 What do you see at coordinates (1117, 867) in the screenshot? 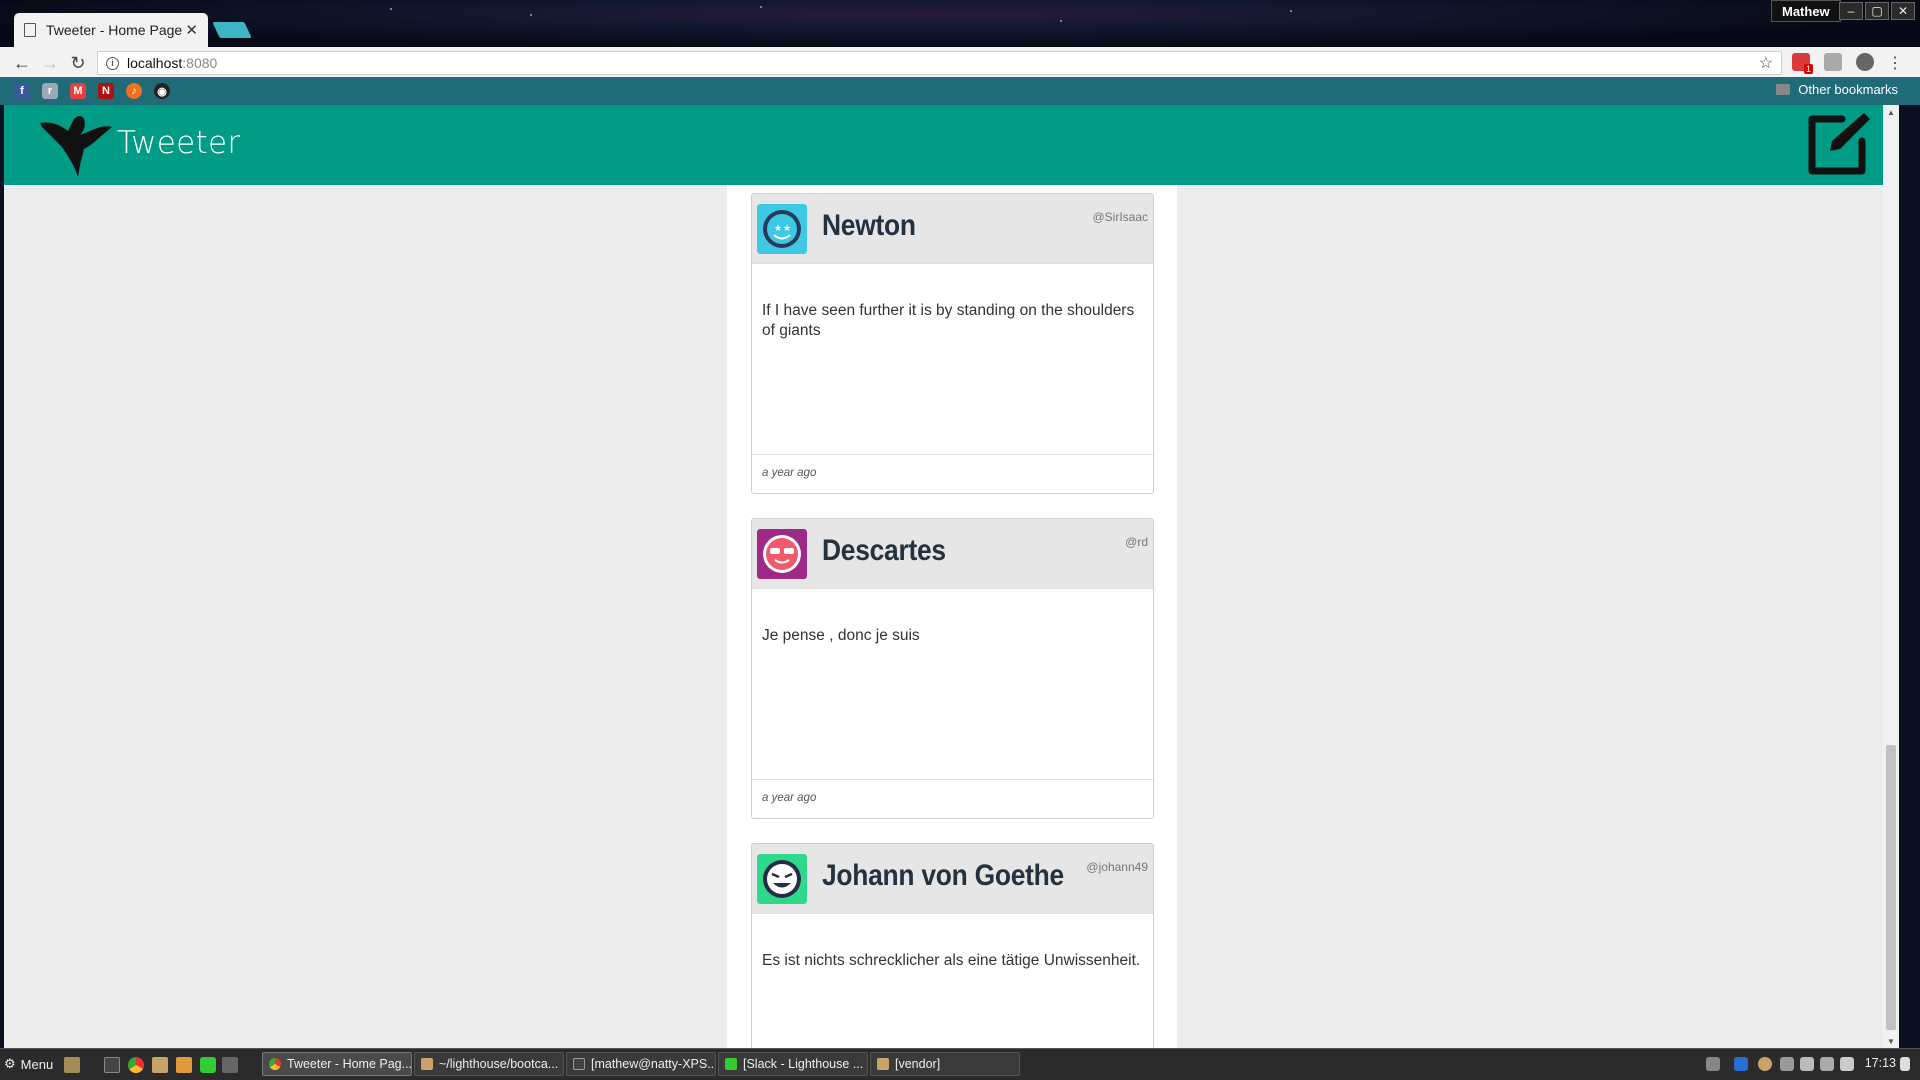
I see `tweet-author-handle: @johann49` at bounding box center [1117, 867].